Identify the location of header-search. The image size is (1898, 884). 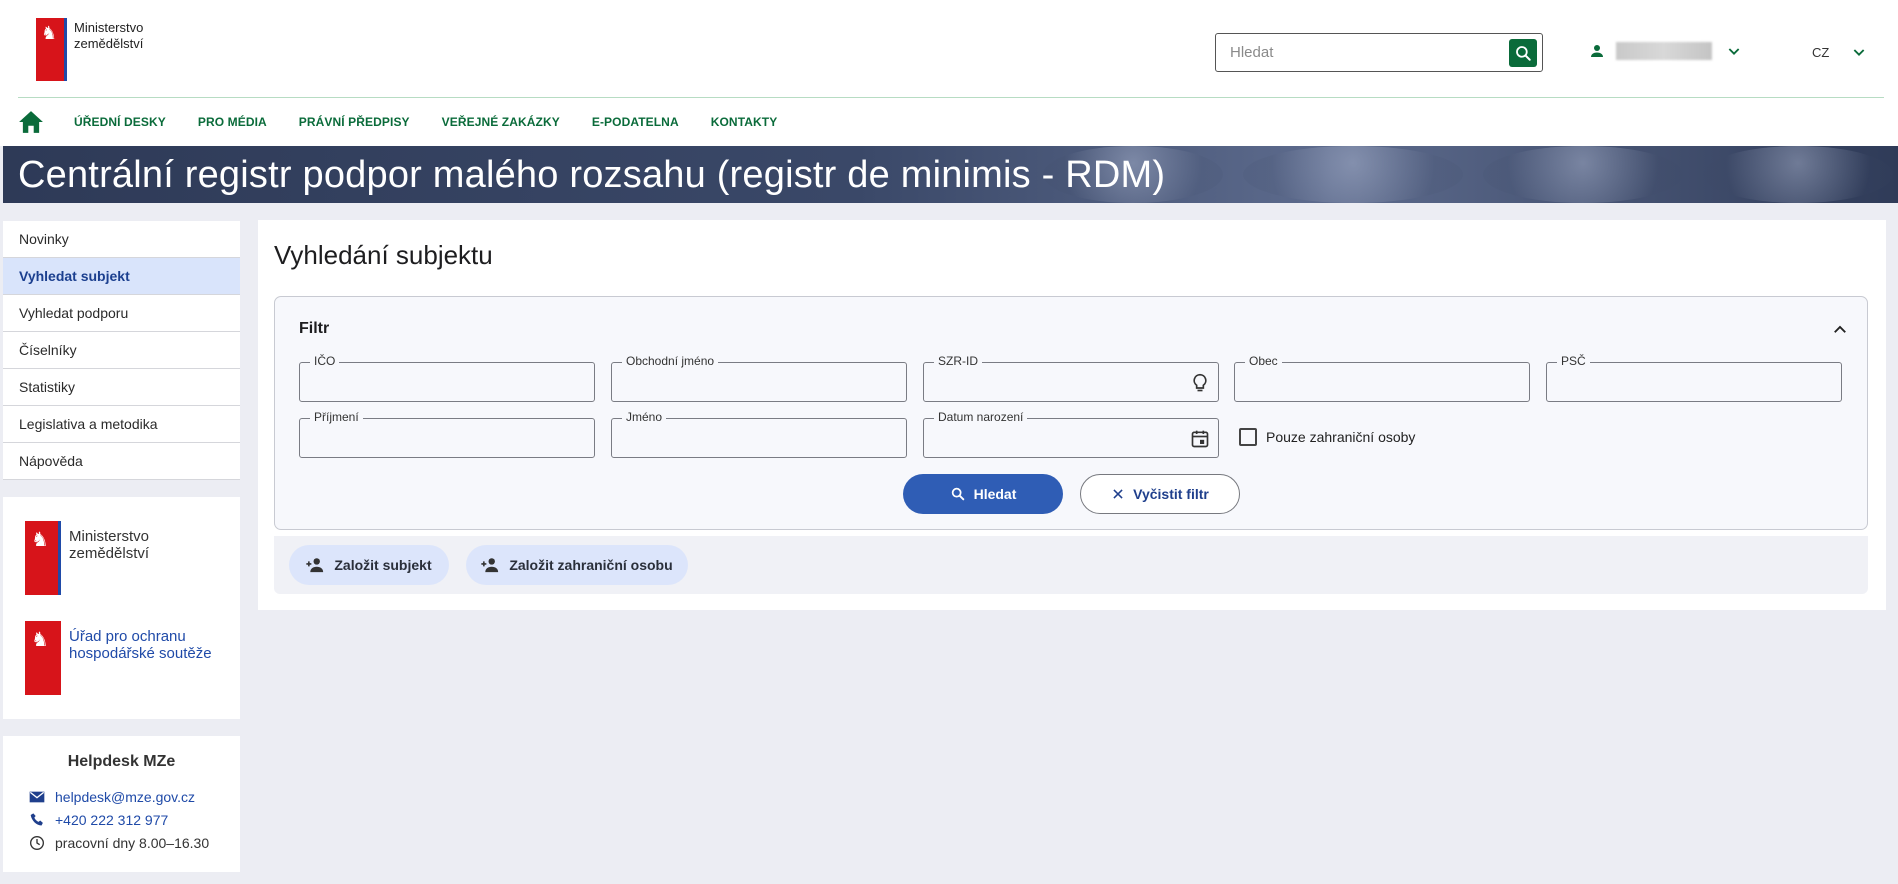
(1379, 52).